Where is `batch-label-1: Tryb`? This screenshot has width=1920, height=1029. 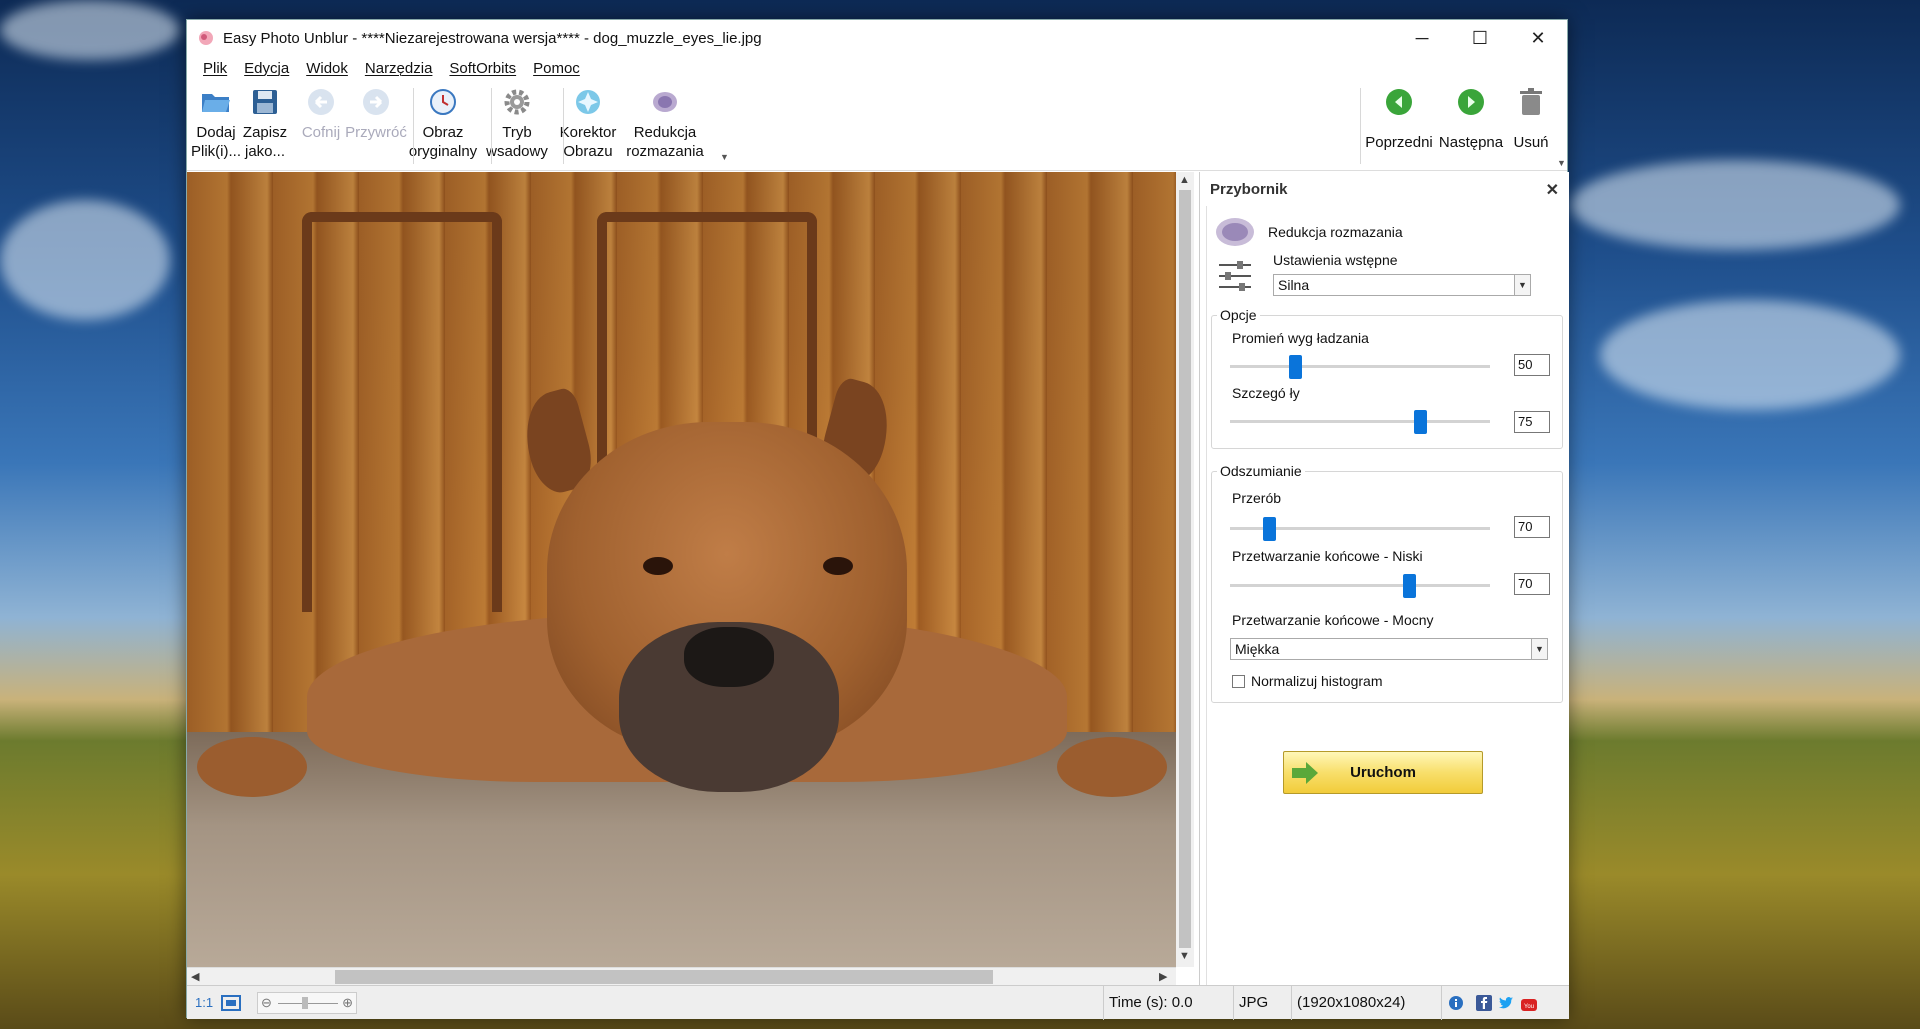 batch-label-1: Tryb is located at coordinates (517, 132).